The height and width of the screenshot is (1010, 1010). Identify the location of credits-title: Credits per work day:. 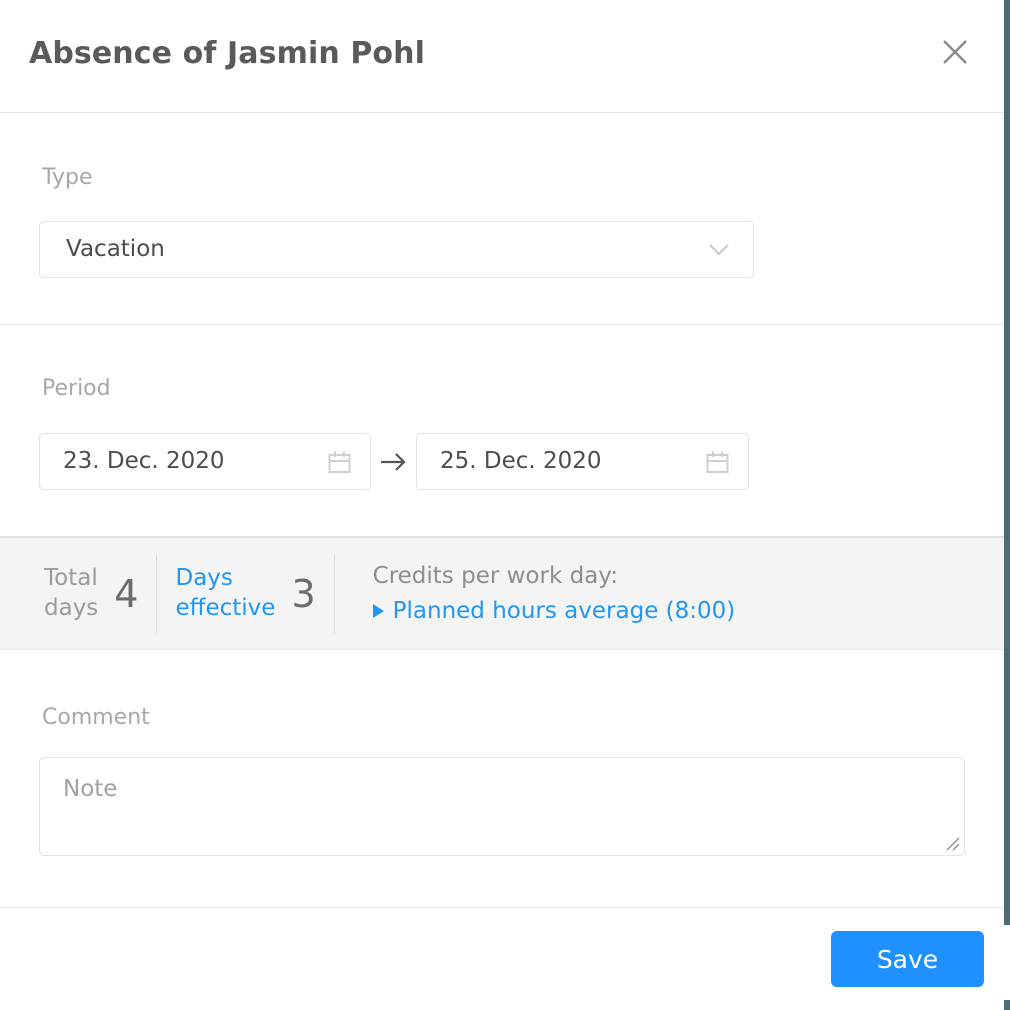
(495, 576).